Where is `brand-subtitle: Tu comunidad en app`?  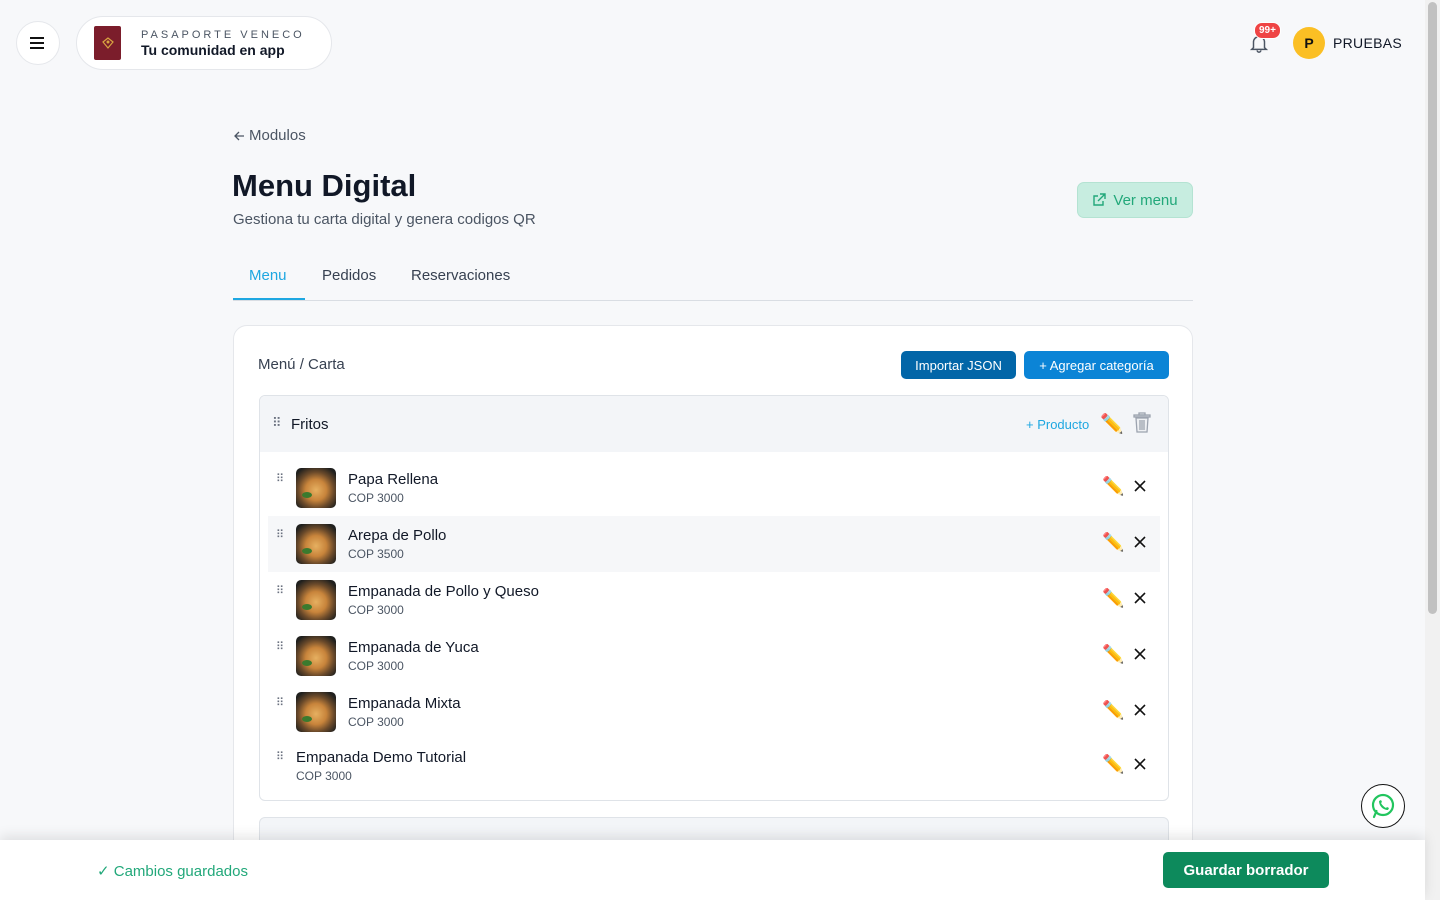
brand-subtitle: Tu comunidad en app is located at coordinates (213, 49).